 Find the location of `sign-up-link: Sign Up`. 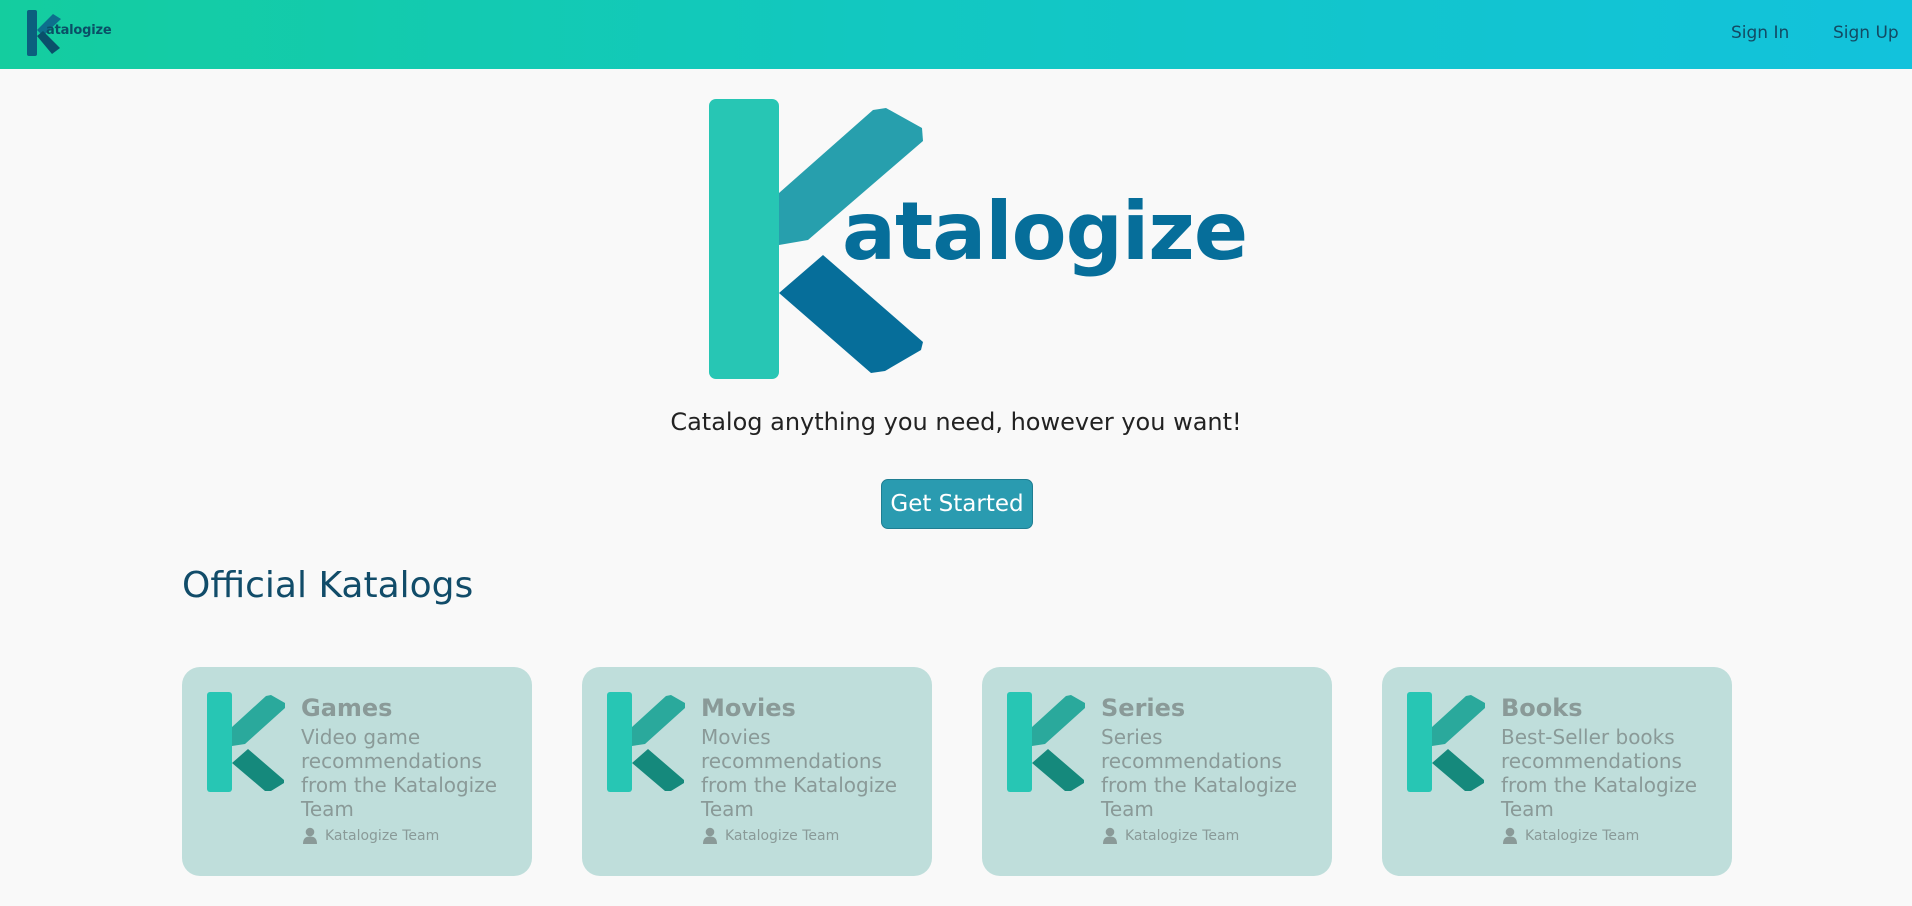

sign-up-link: Sign Up is located at coordinates (1866, 33).